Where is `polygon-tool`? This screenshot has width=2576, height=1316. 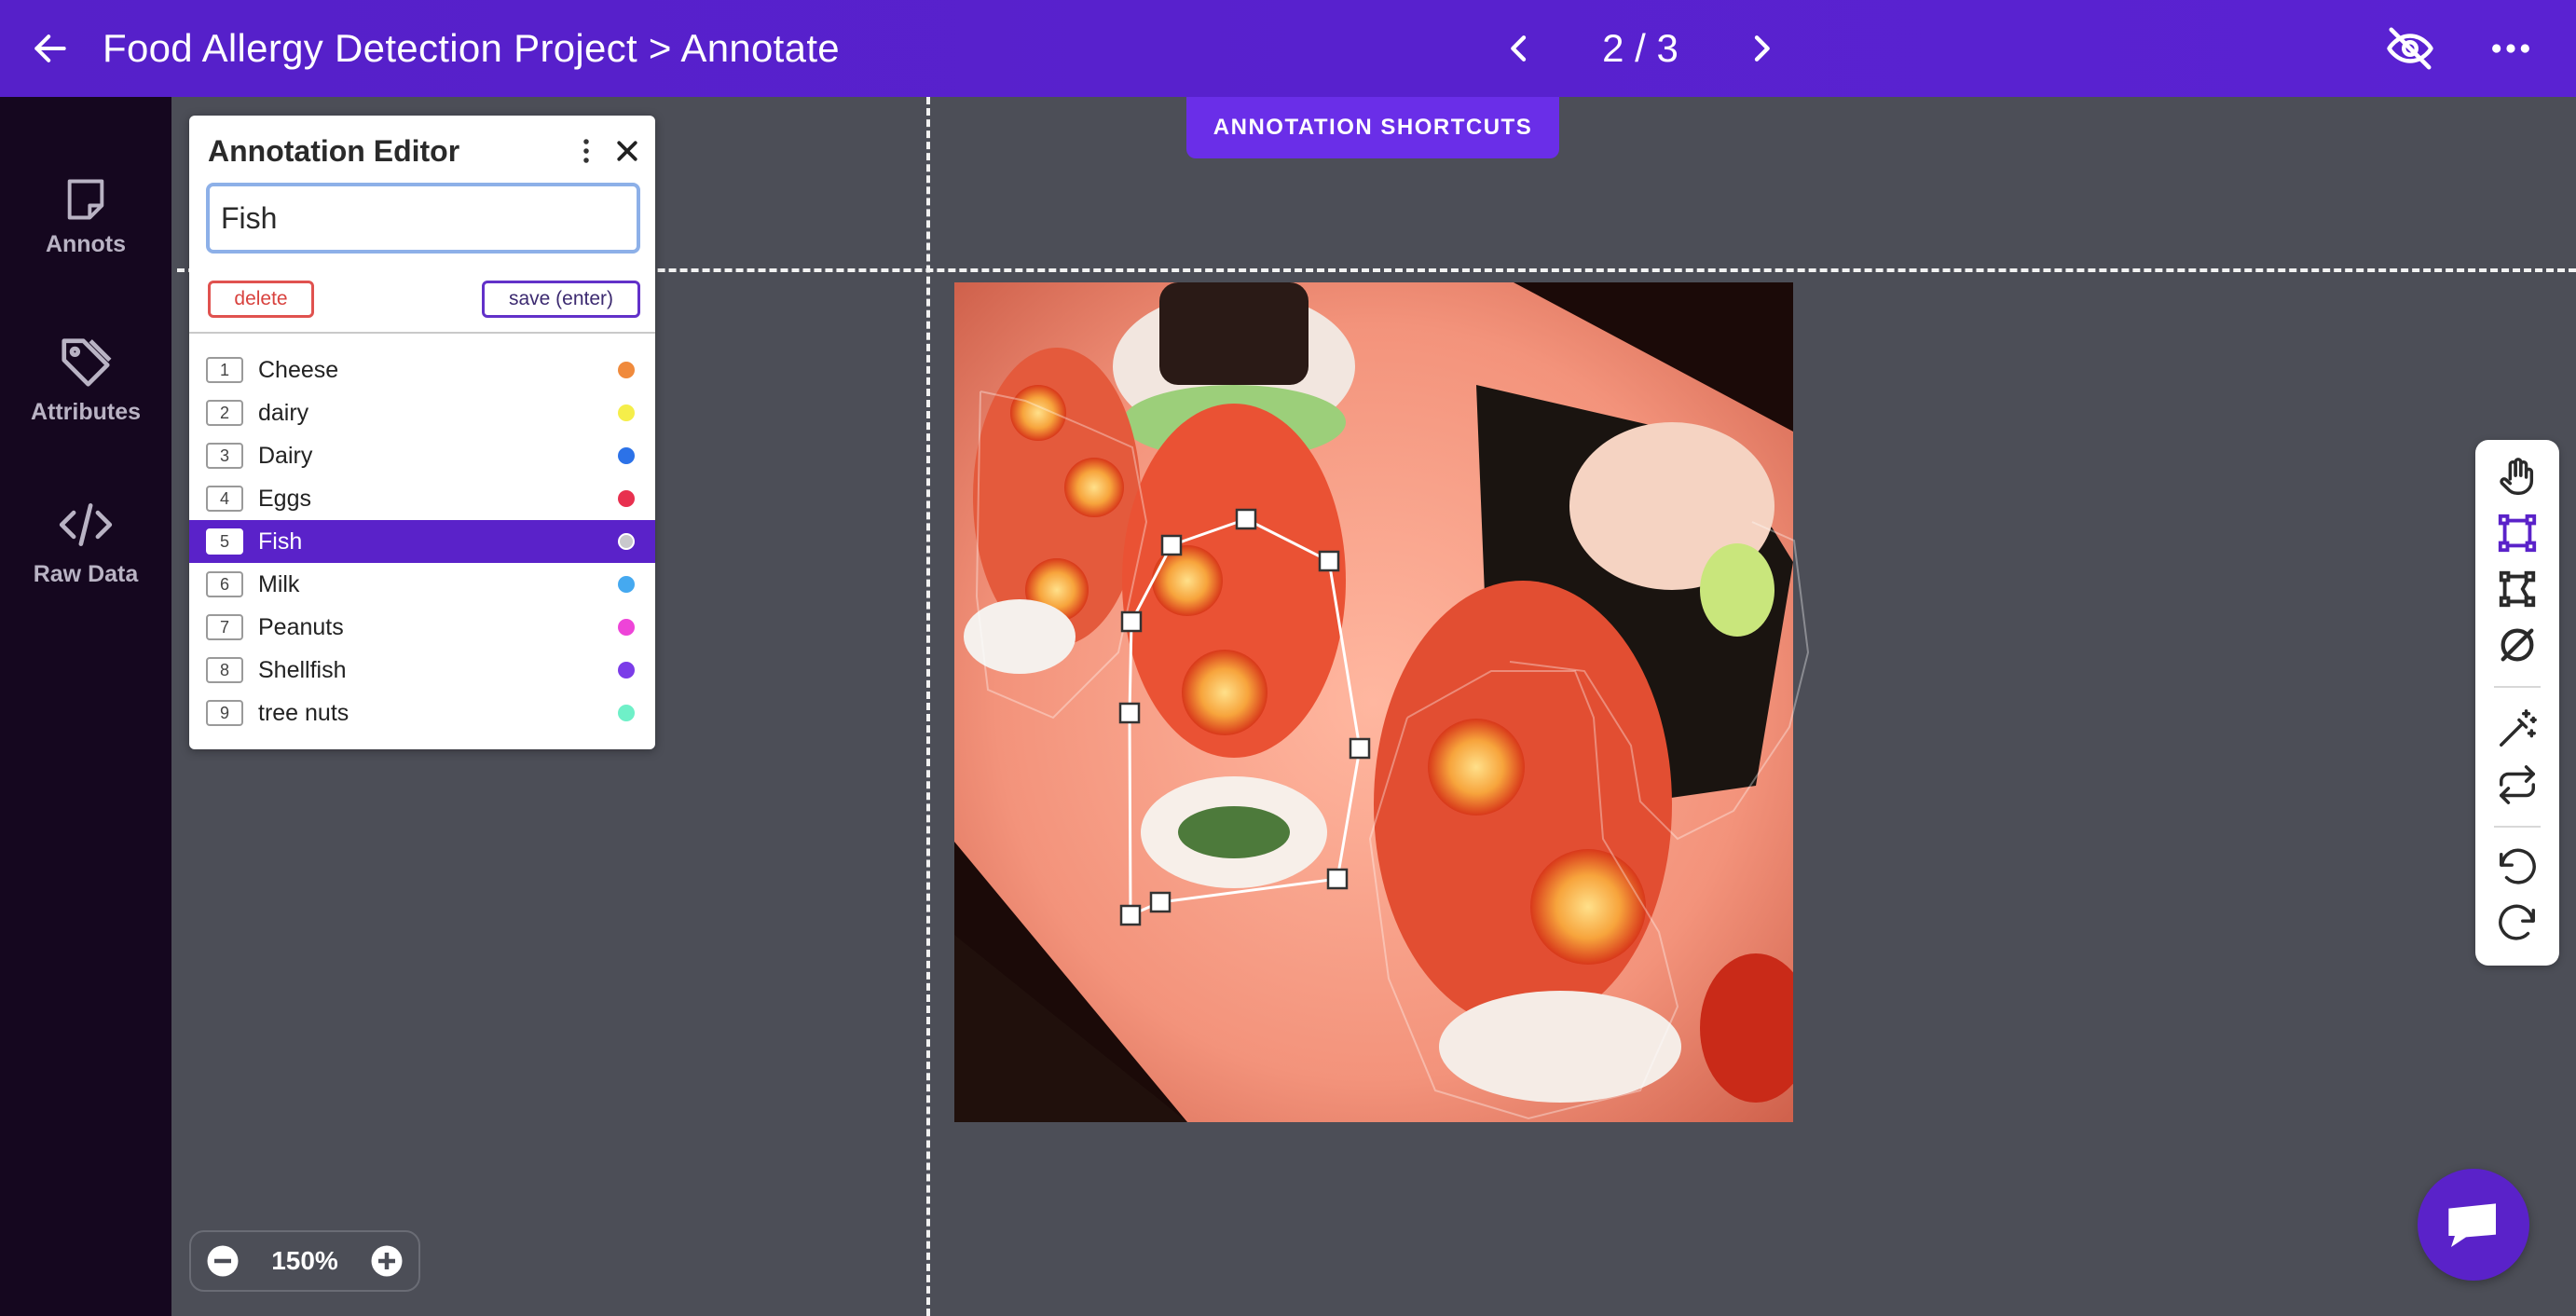
polygon-tool is located at coordinates (2517, 589).